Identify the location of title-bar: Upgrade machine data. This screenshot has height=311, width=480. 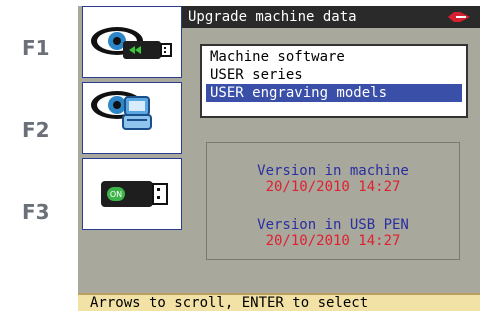
(331, 17).